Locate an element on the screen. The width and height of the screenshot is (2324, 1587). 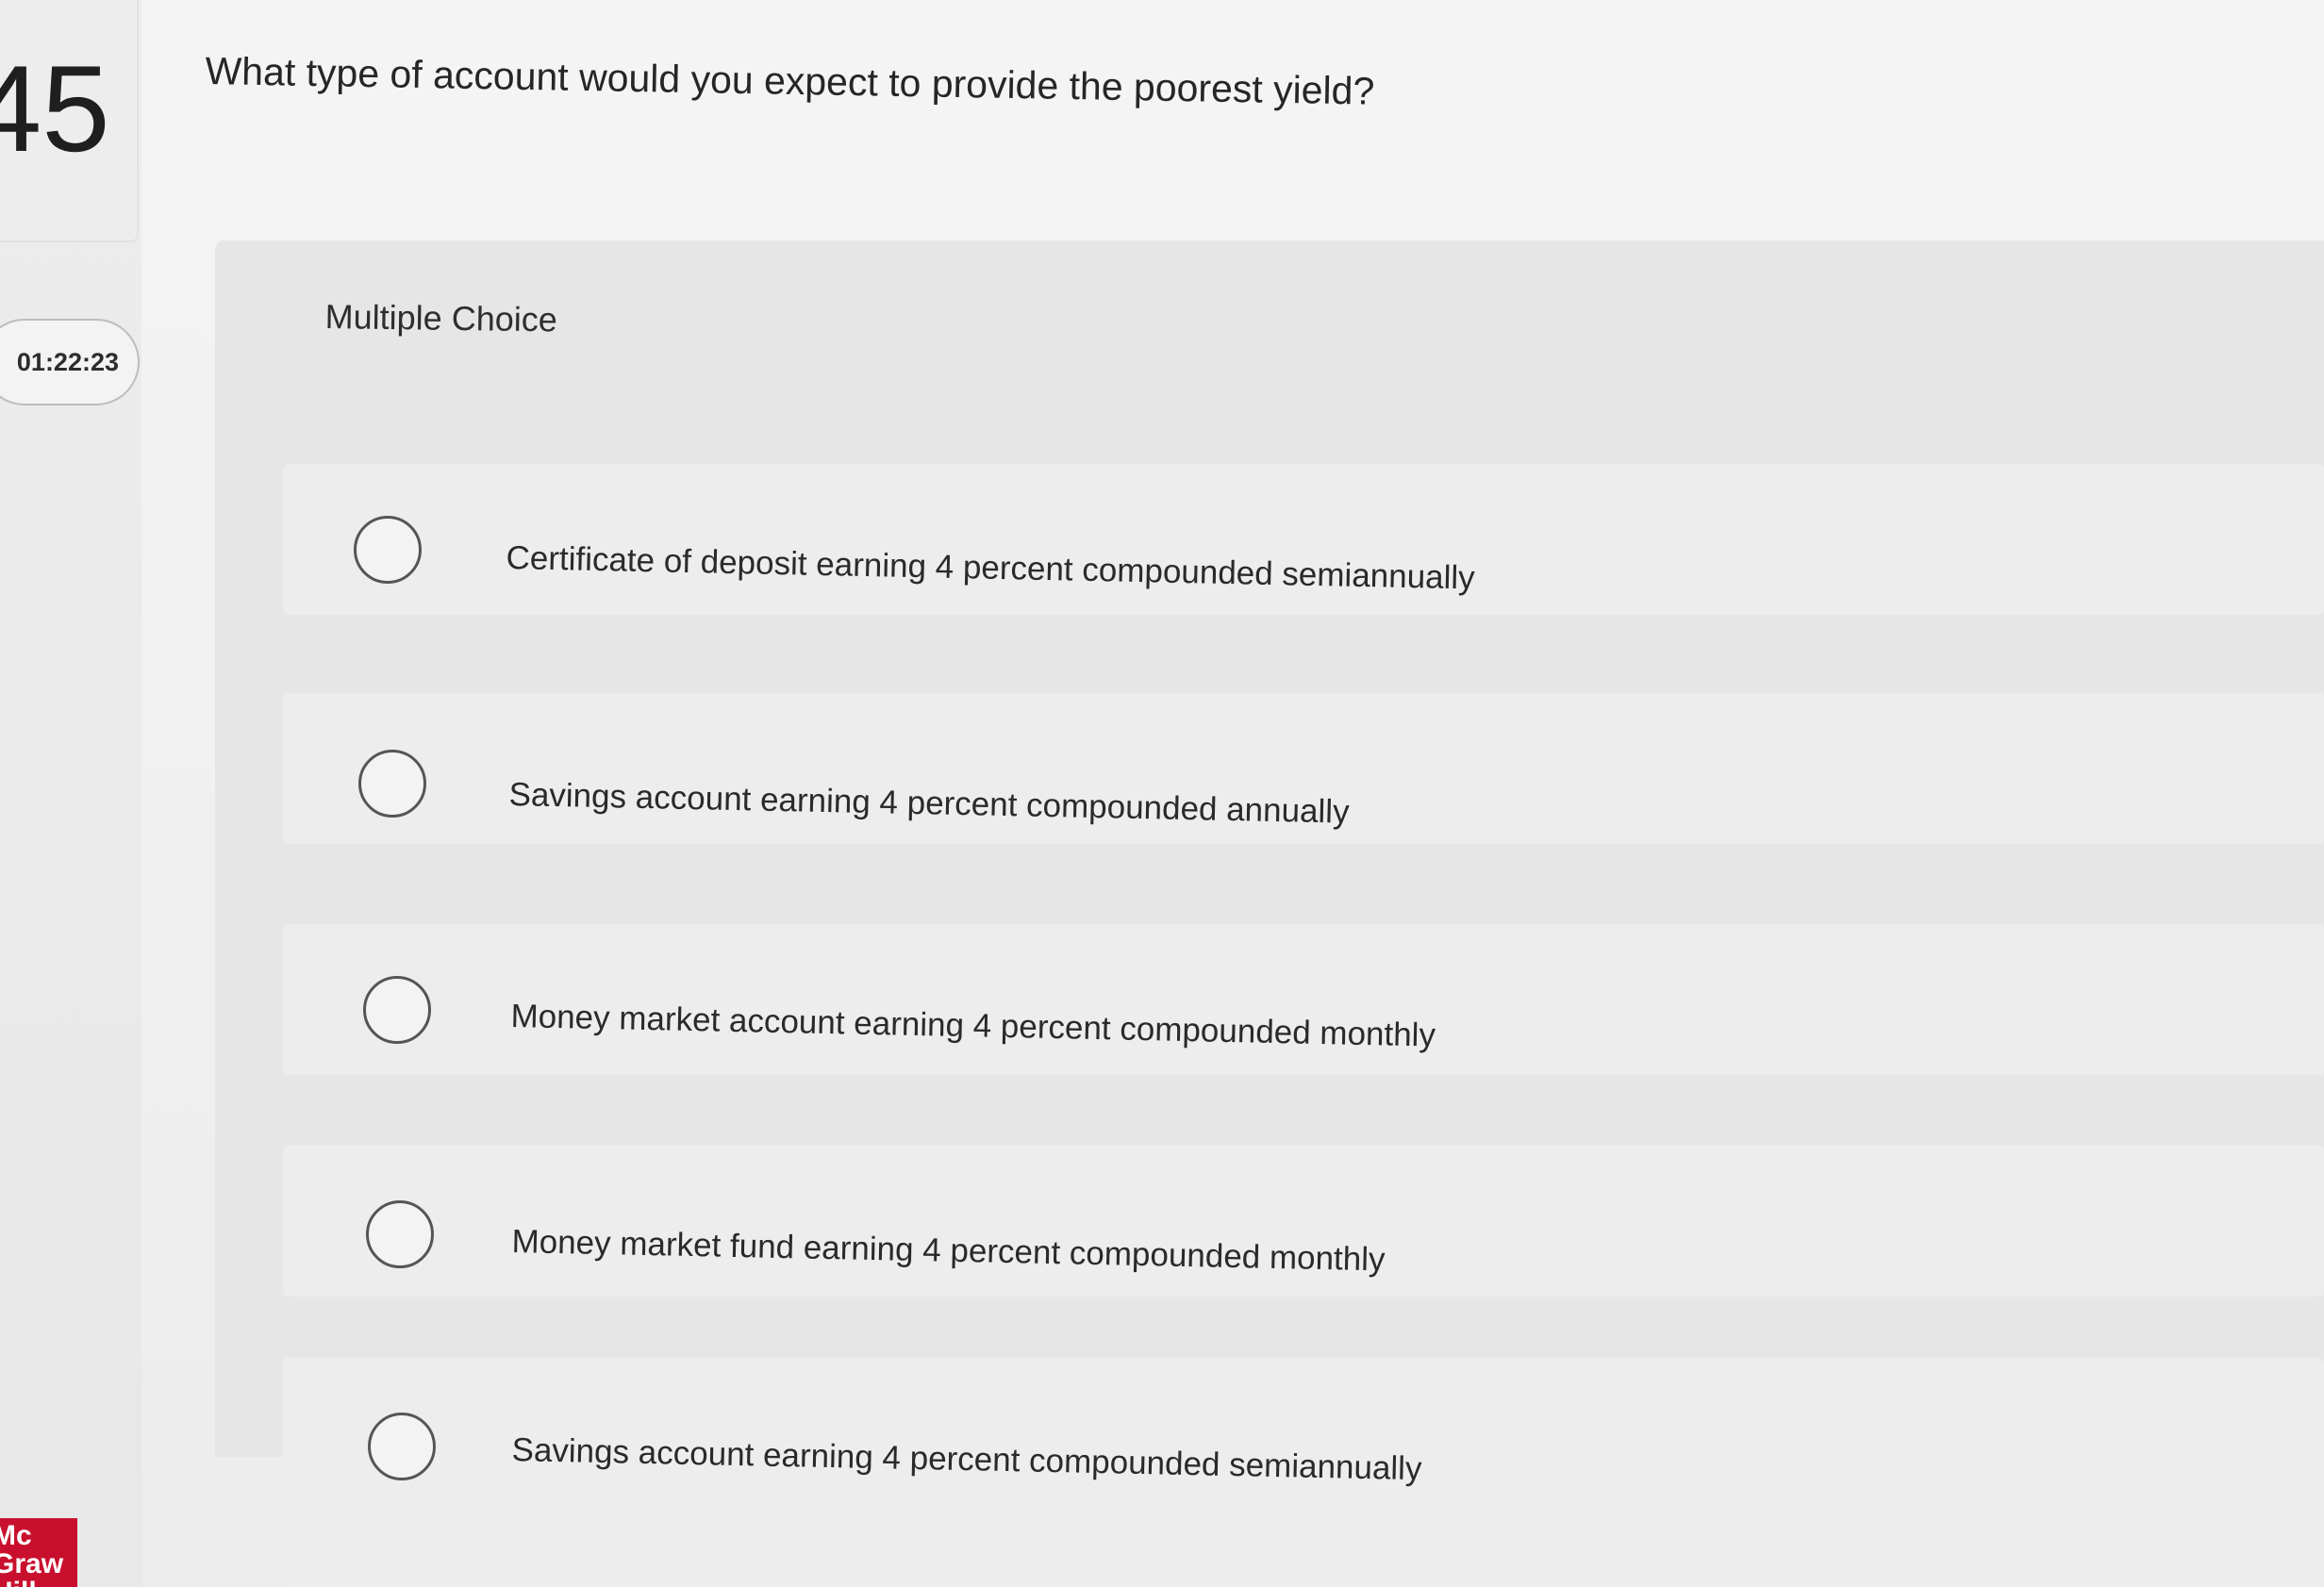
left-rail: 45 01:22:23 Mc Graw Hill is located at coordinates (71, 793).